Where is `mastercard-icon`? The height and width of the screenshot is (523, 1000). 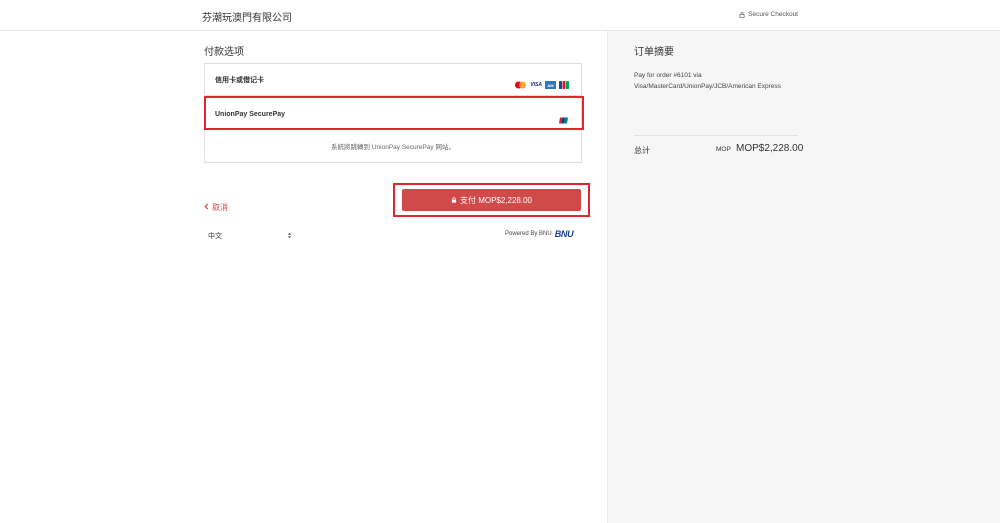
mastercard-icon is located at coordinates (520, 85).